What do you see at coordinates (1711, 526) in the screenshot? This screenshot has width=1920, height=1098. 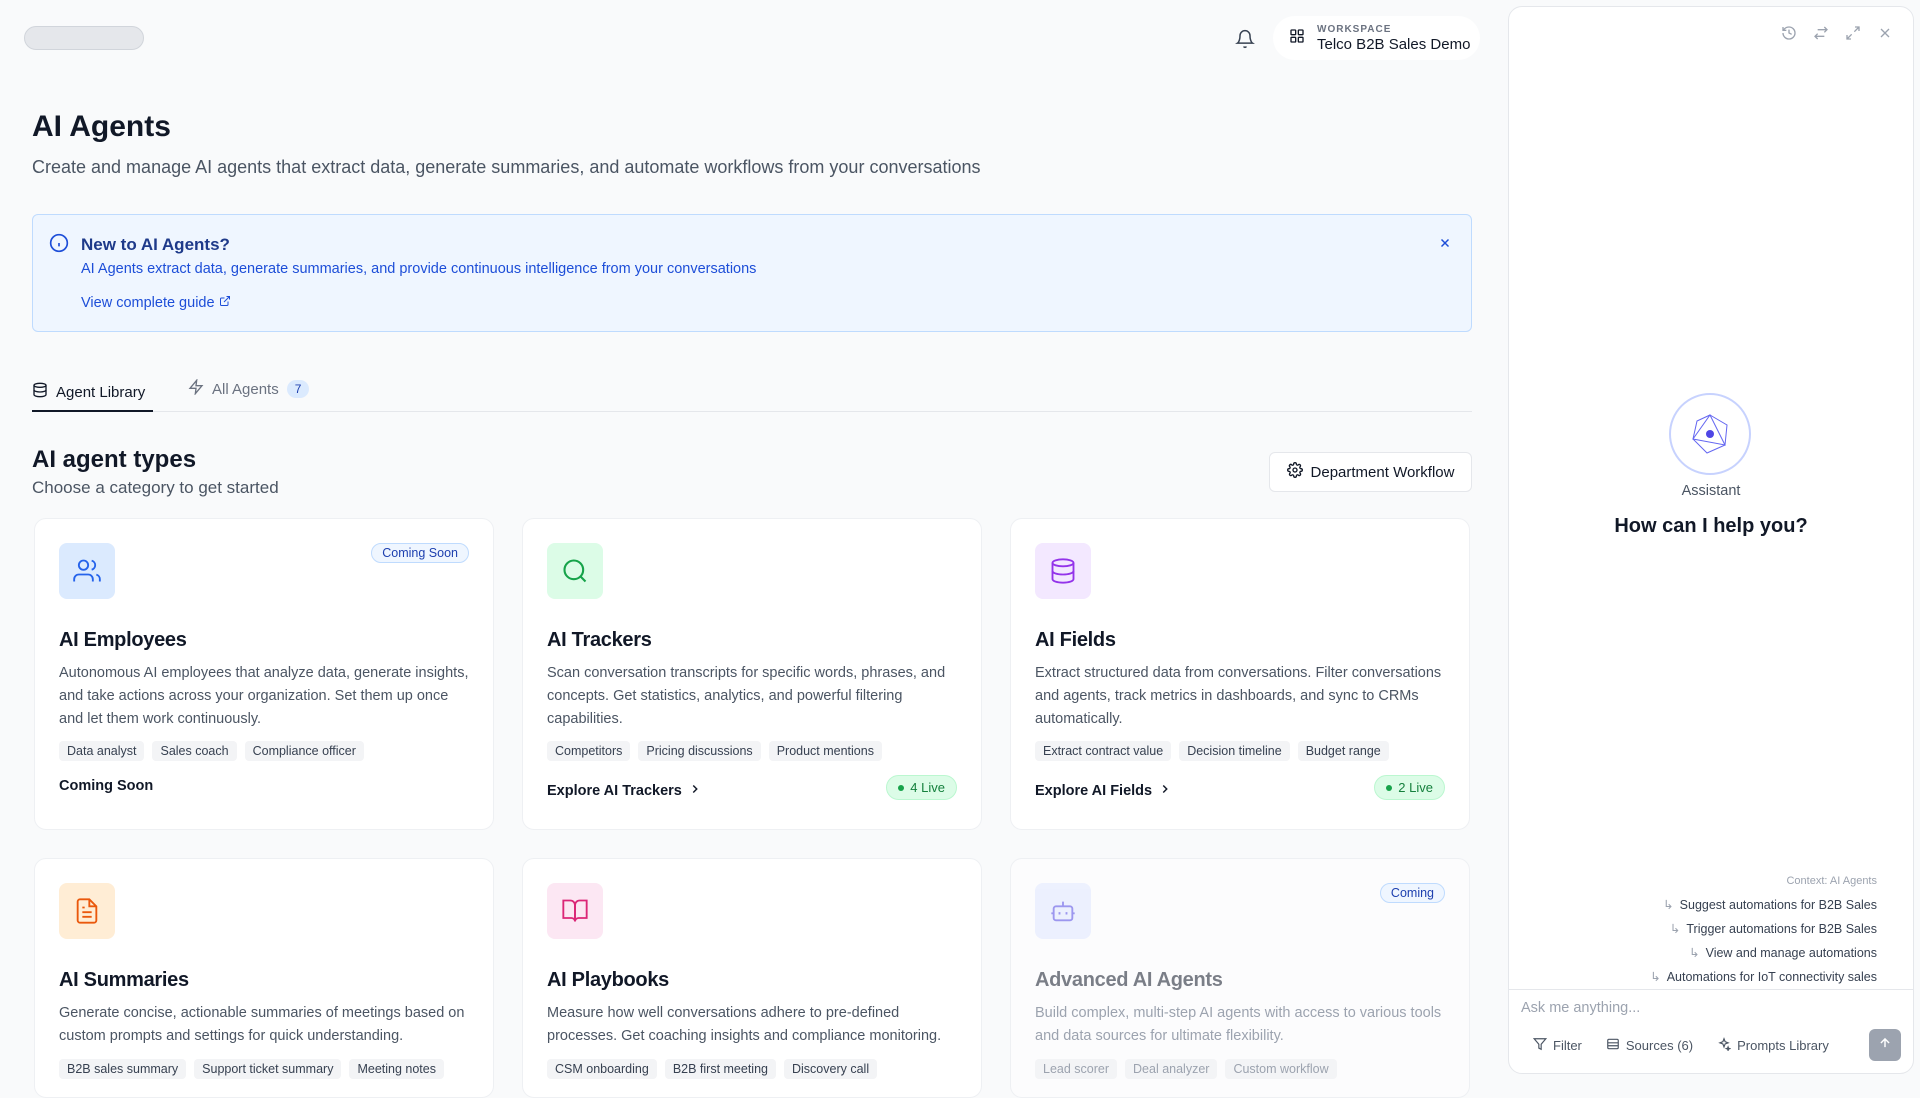 I see `assistant-greeting: How can I help you?` at bounding box center [1711, 526].